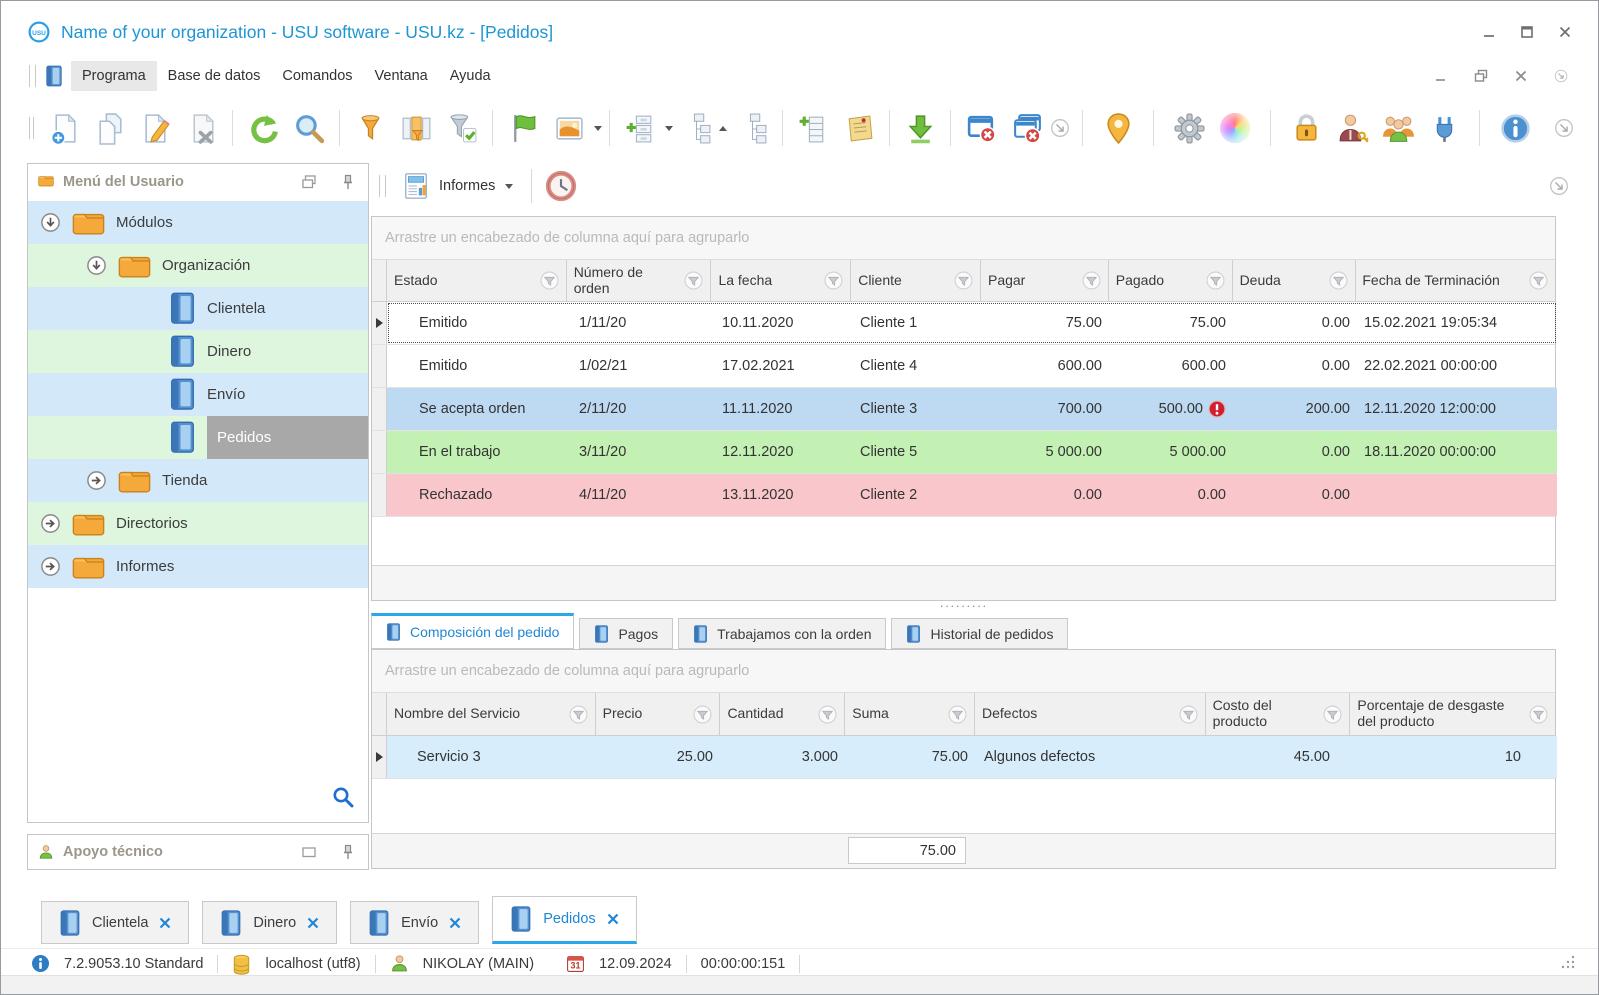 The height and width of the screenshot is (995, 1599). I want to click on column-header-fecha: La fecha, so click(781, 280).